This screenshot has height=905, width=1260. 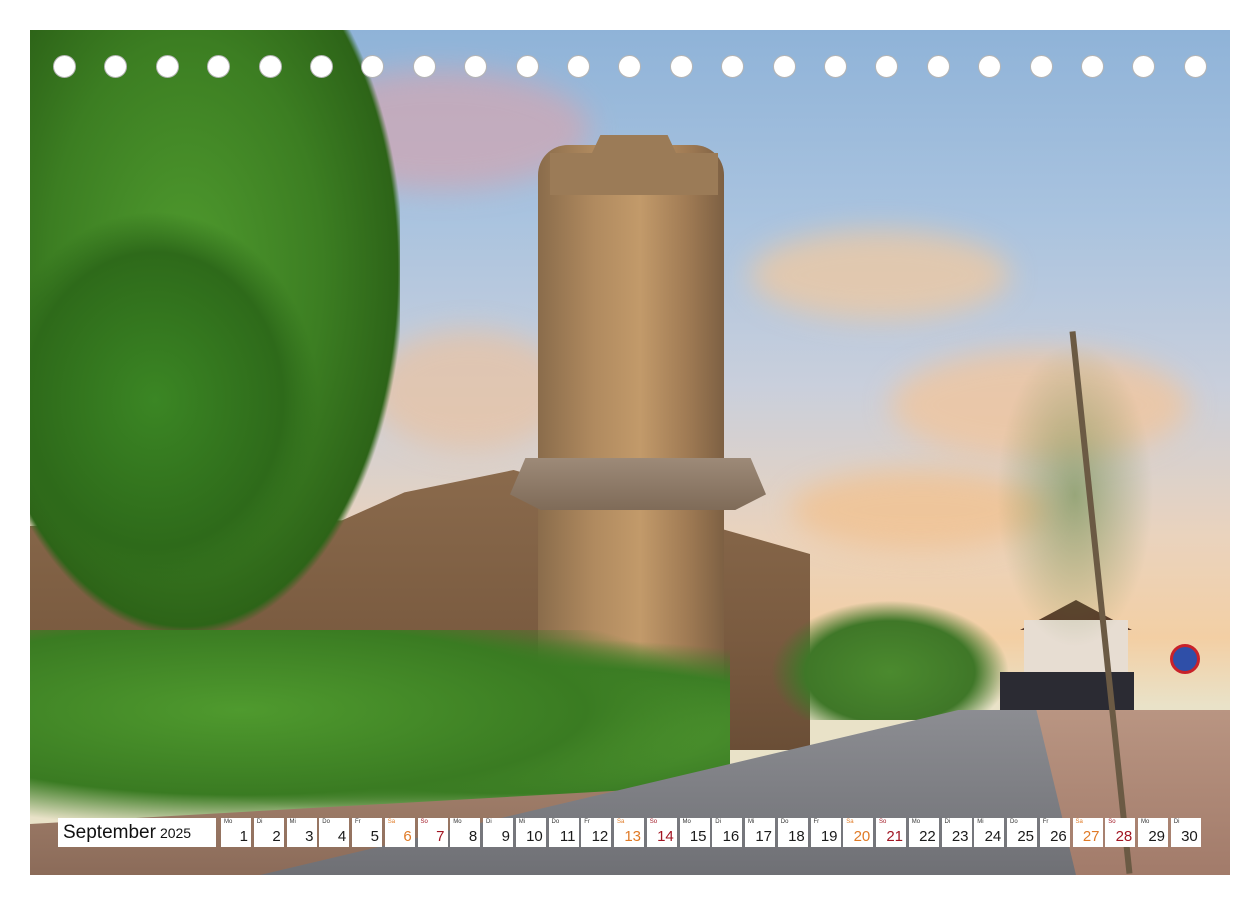 I want to click on day-cell: Di 23, so click(x=956, y=832).